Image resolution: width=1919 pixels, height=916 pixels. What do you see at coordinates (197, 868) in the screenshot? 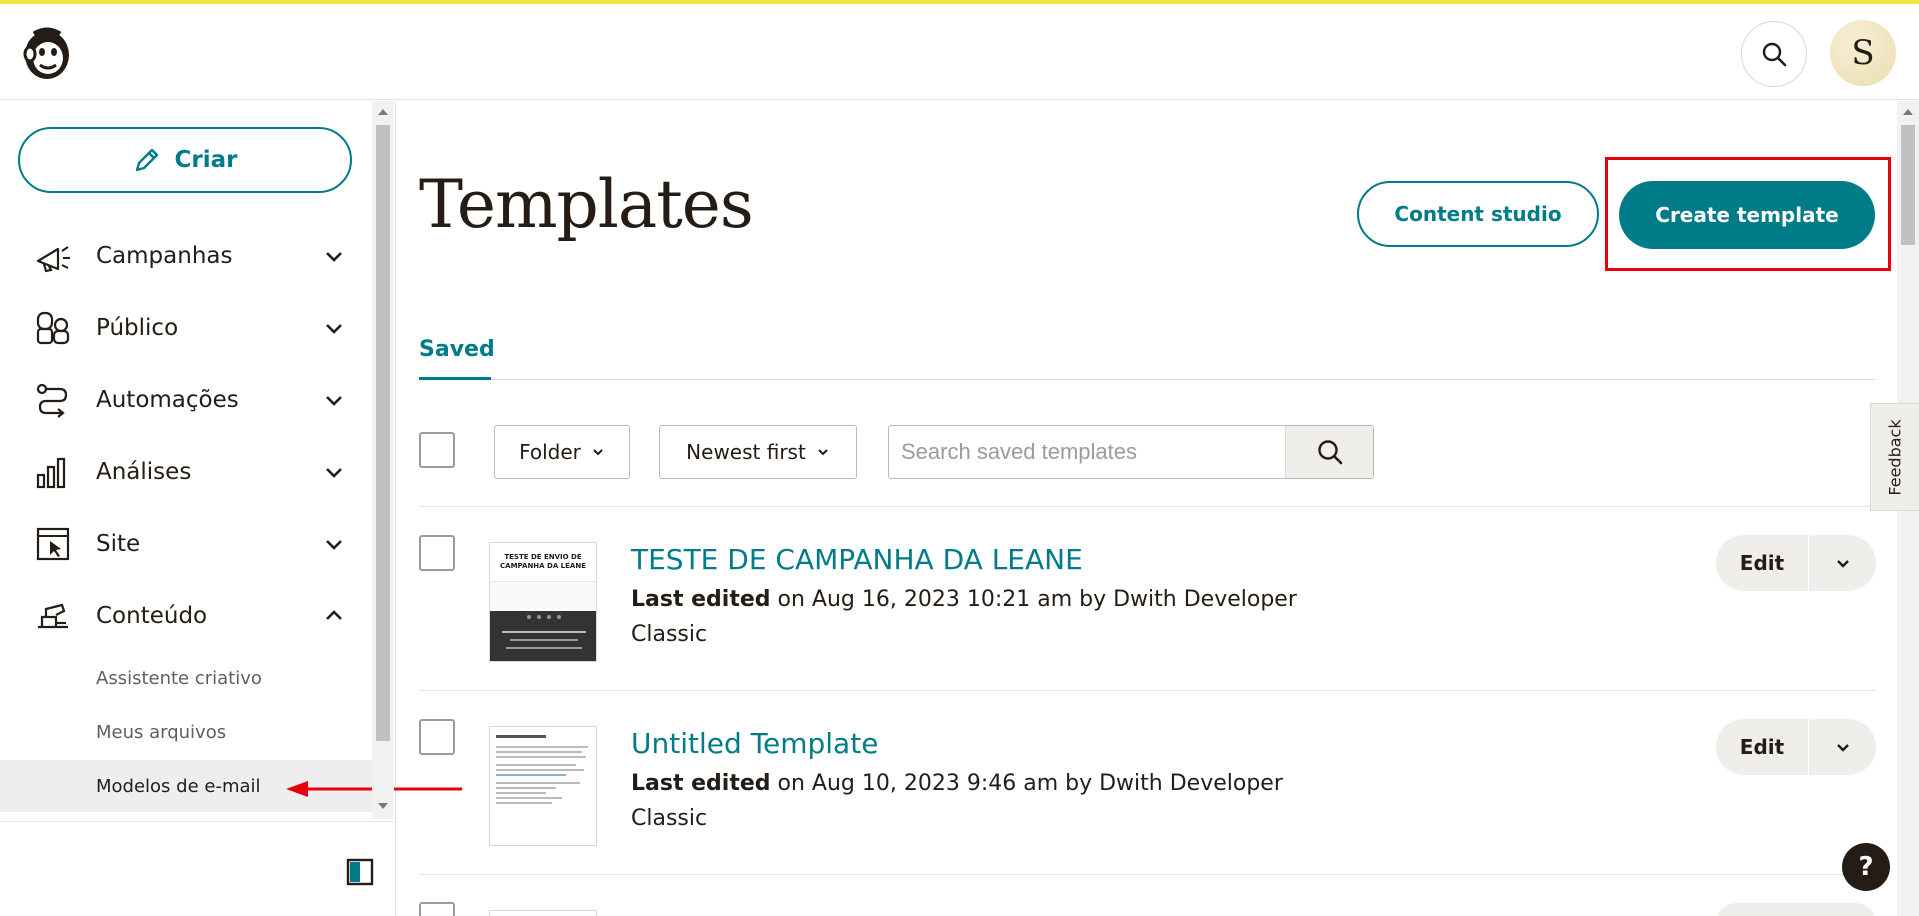
I see `sidebar-footer` at bounding box center [197, 868].